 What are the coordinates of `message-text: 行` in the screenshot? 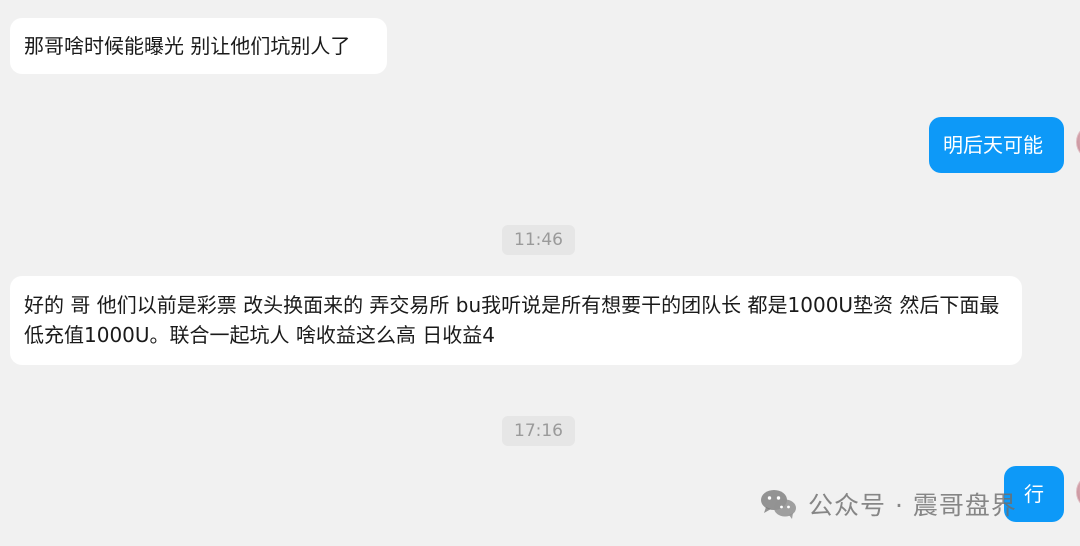 It's located at (1034, 494).